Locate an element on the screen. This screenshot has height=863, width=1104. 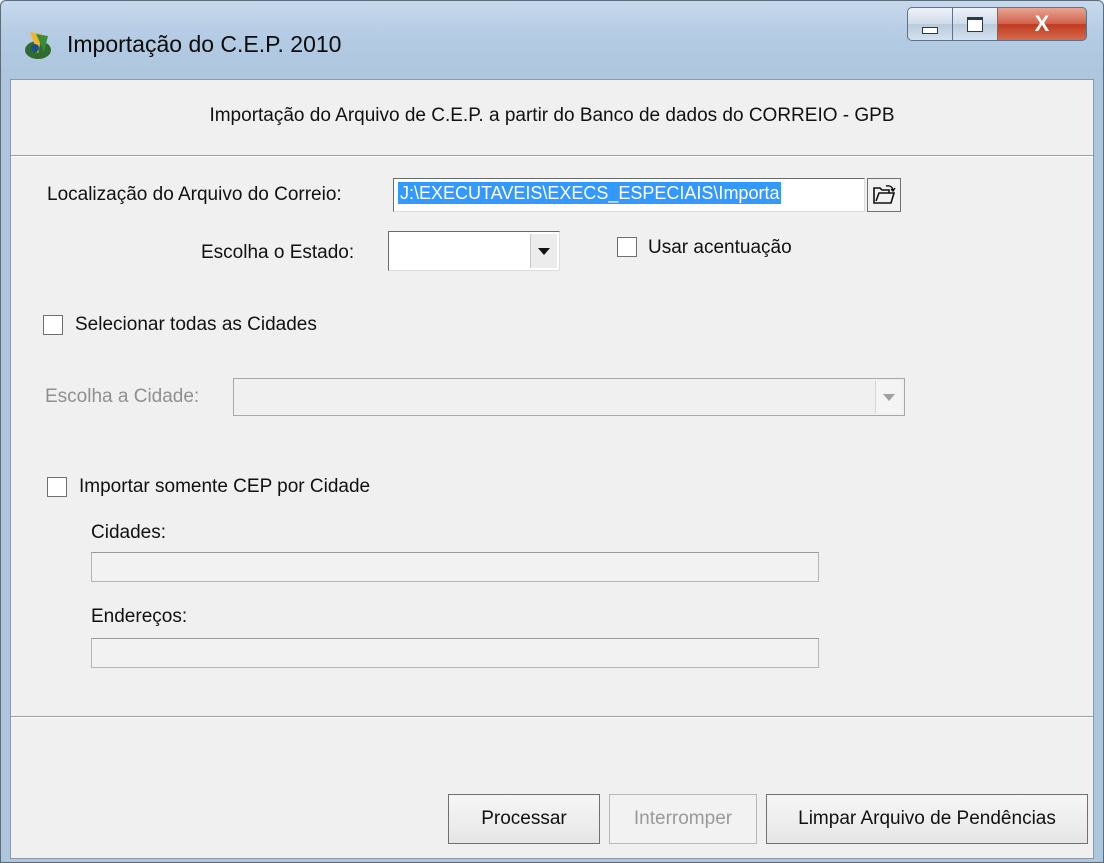
open-folder-icon is located at coordinates (884, 194).